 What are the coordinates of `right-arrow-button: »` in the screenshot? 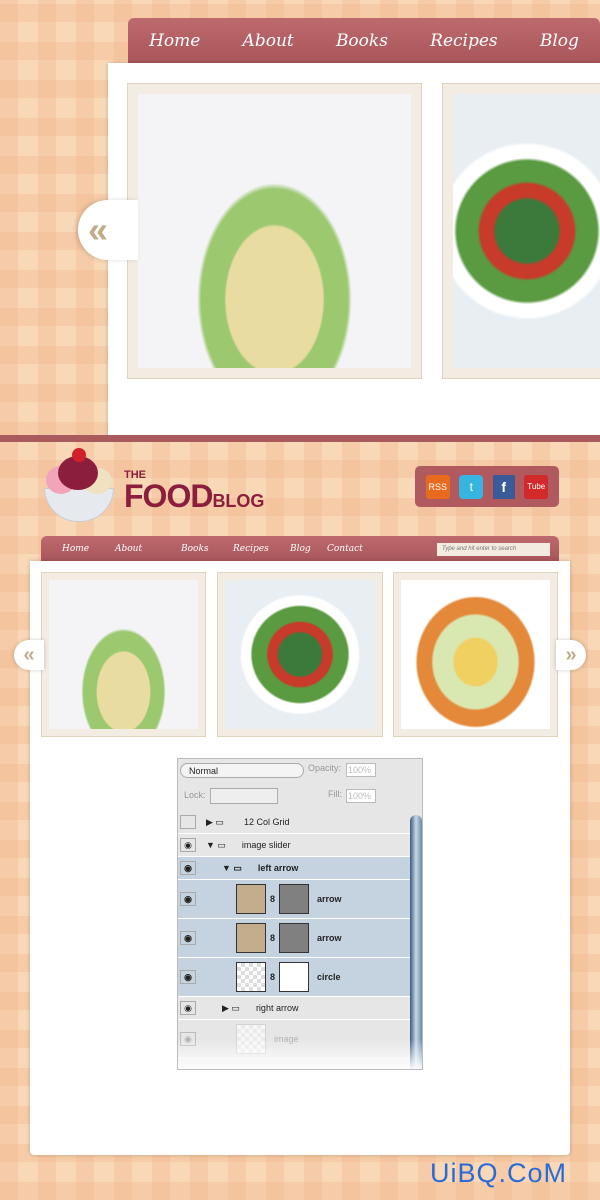 It's located at (571, 655).